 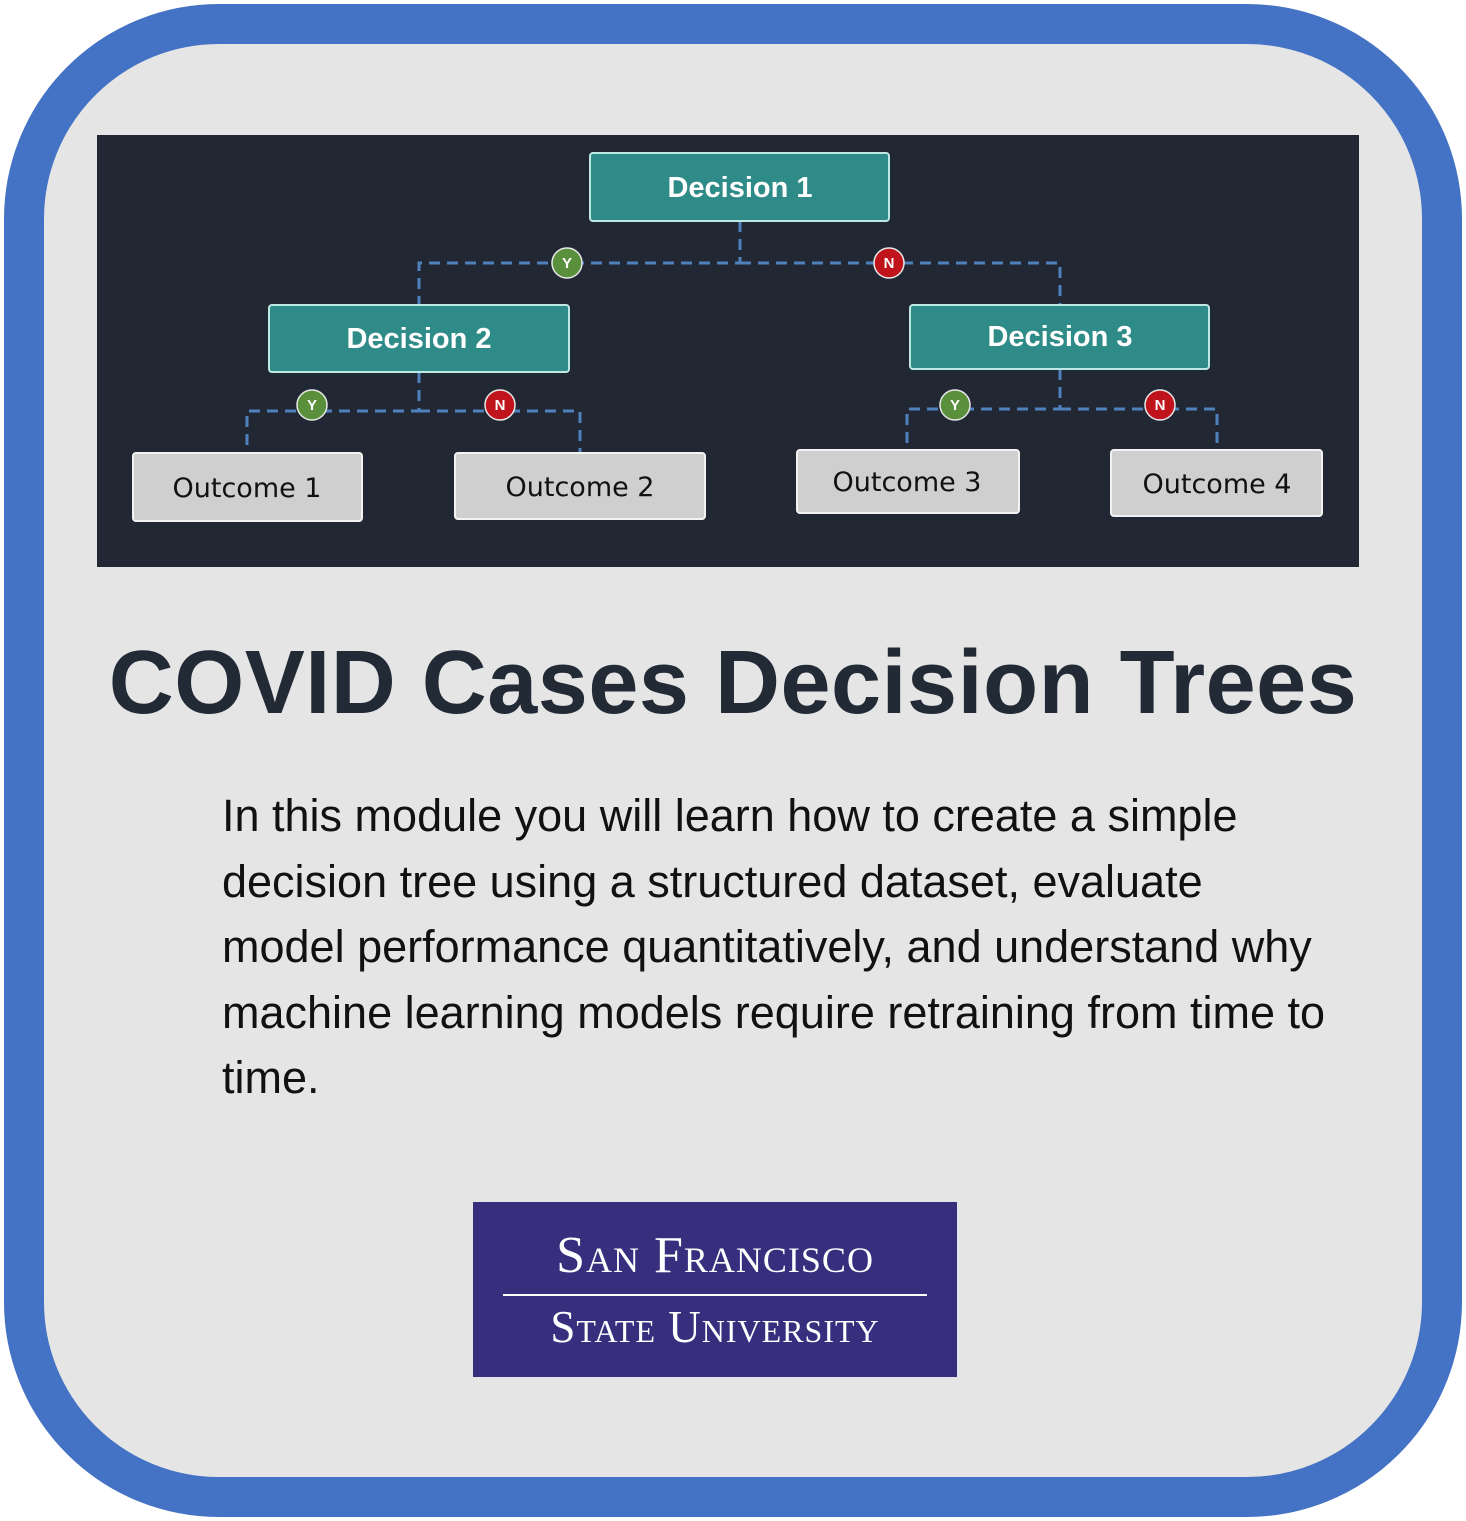 I want to click on svg-text: Outcome 1, so click(x=247, y=488).